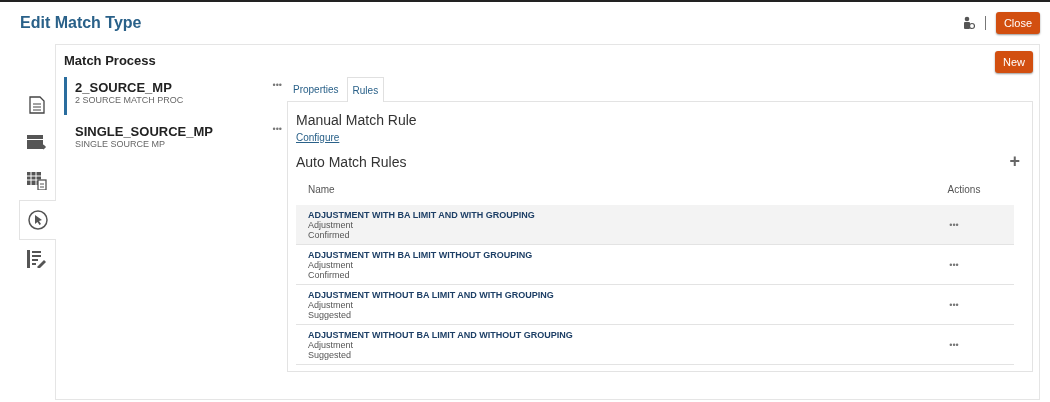 The image size is (1050, 402). I want to click on document-icon, so click(37, 105).